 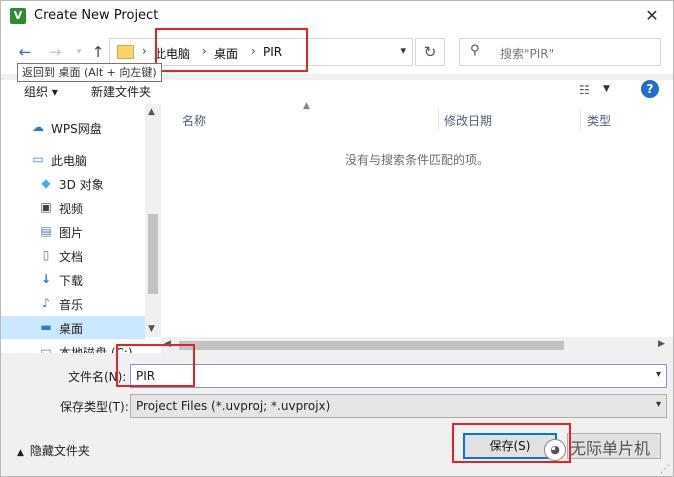 I want to click on close-icon: ✕, so click(x=652, y=15).